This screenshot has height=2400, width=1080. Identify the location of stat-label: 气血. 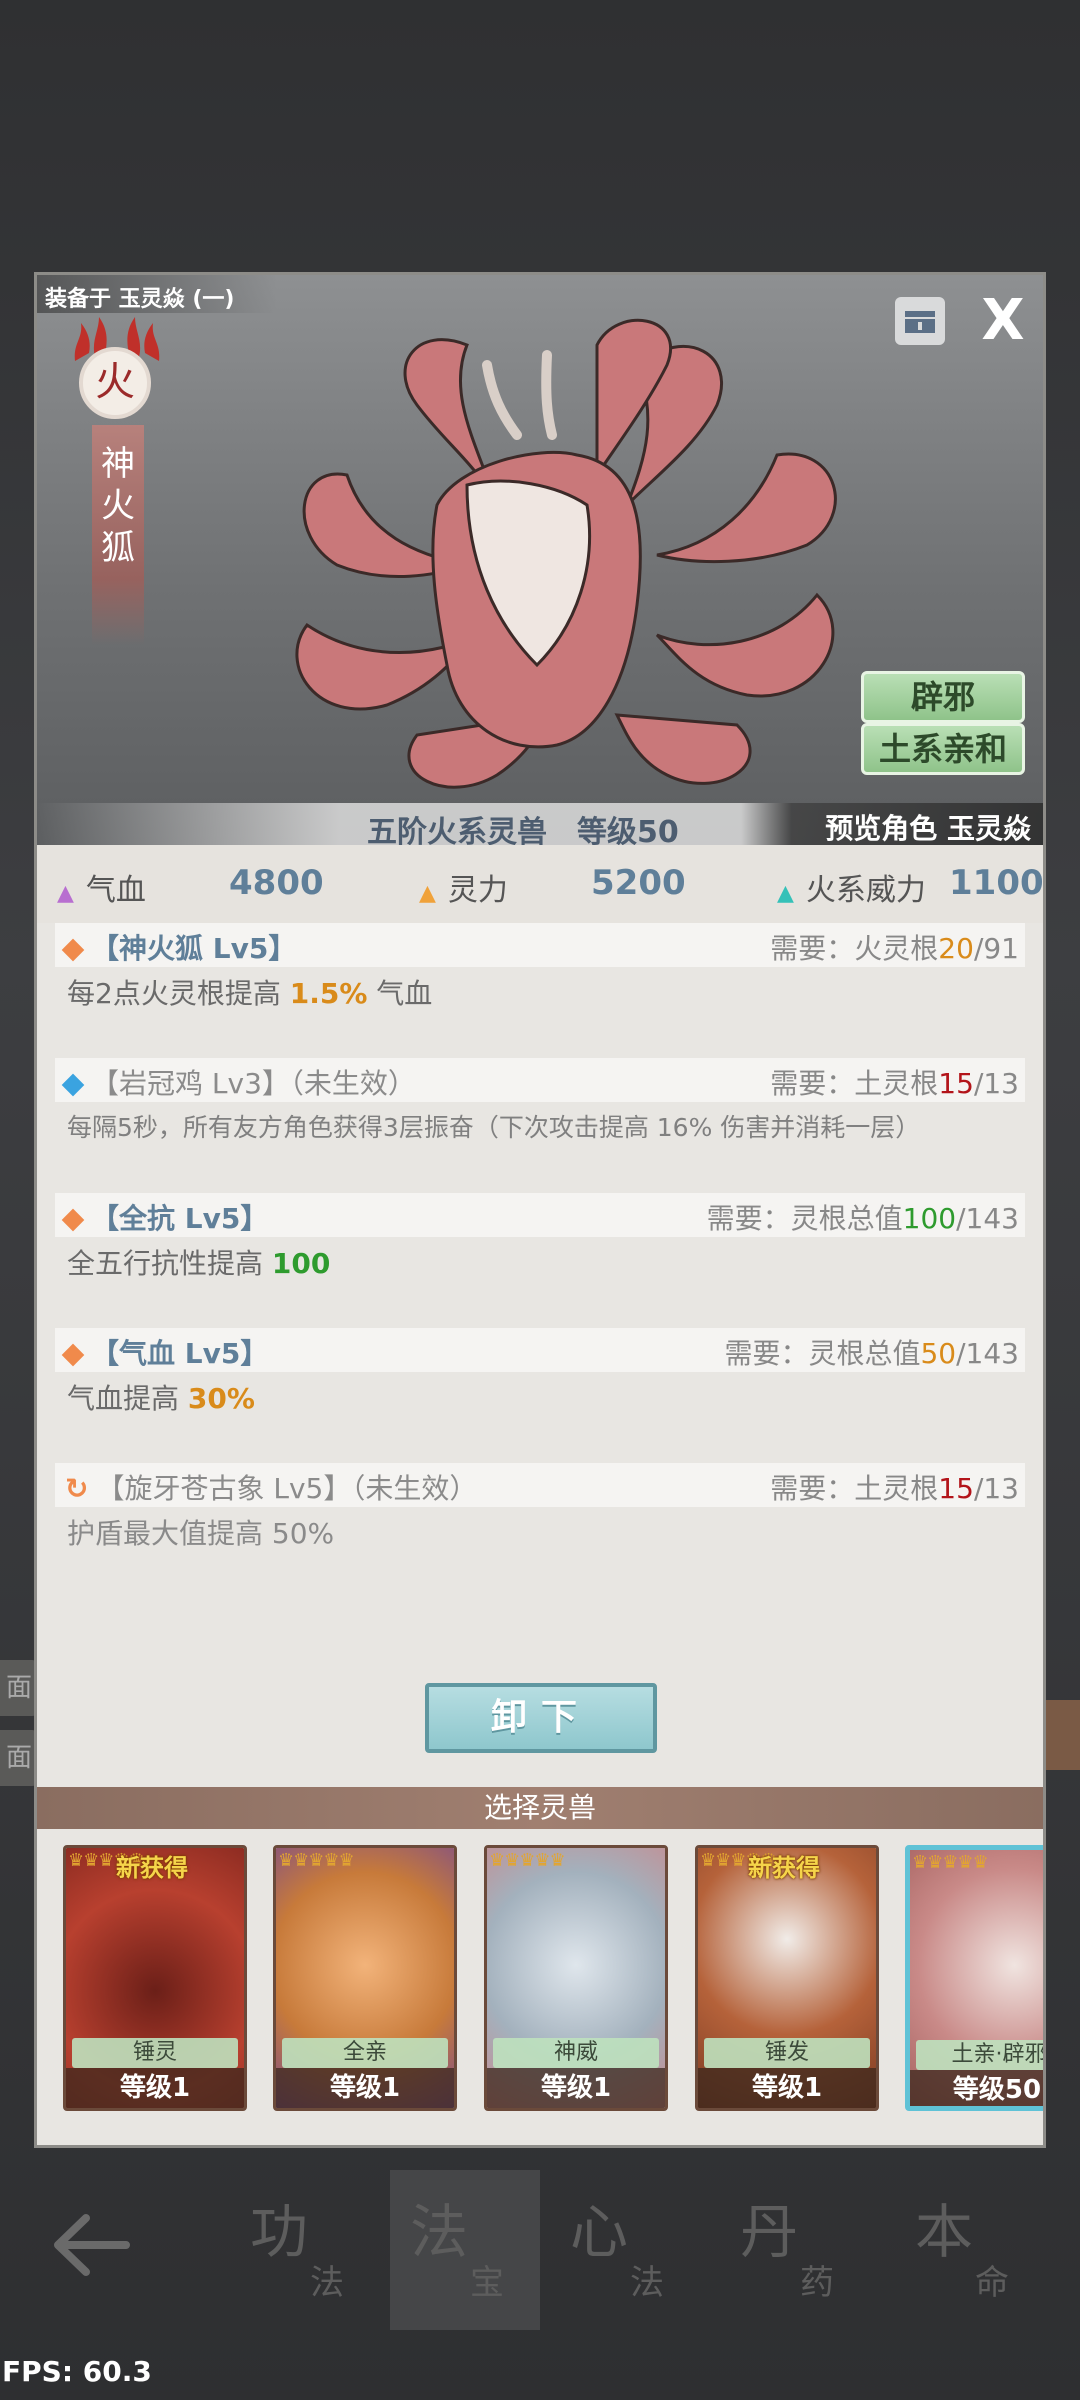
(115, 890).